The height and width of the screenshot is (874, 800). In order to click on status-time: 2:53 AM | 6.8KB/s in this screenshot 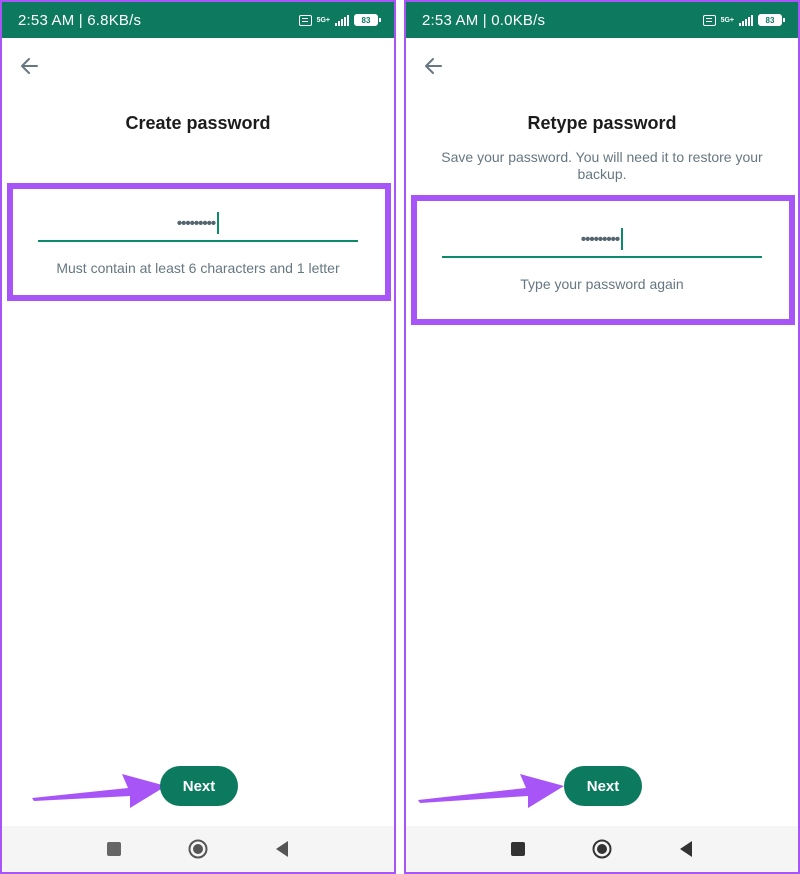, I will do `click(80, 20)`.